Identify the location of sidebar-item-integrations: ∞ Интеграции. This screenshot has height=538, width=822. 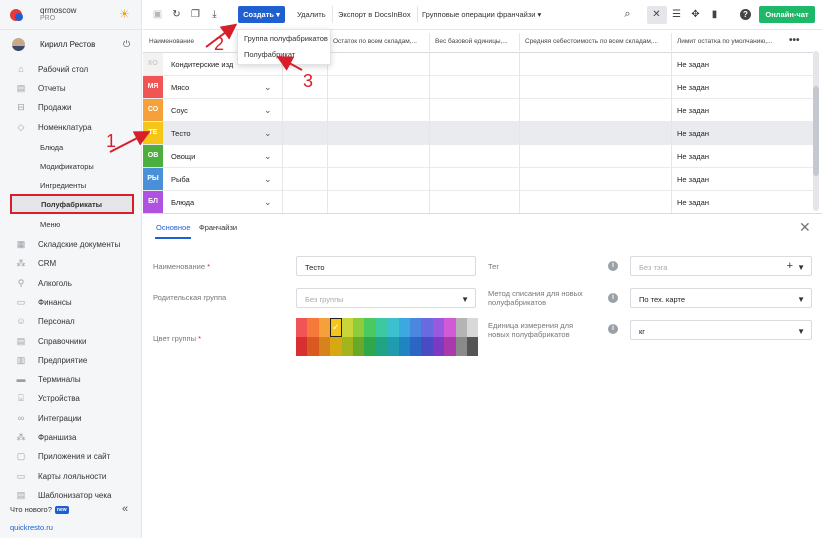
(71, 418).